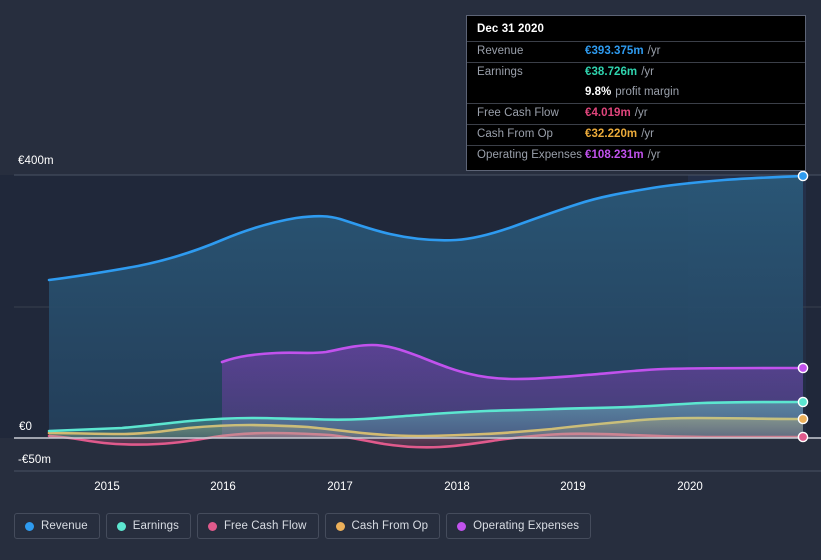  Describe the element at coordinates (803, 437) in the screenshot. I see `free-cash-flow-endpoint-marker` at that location.